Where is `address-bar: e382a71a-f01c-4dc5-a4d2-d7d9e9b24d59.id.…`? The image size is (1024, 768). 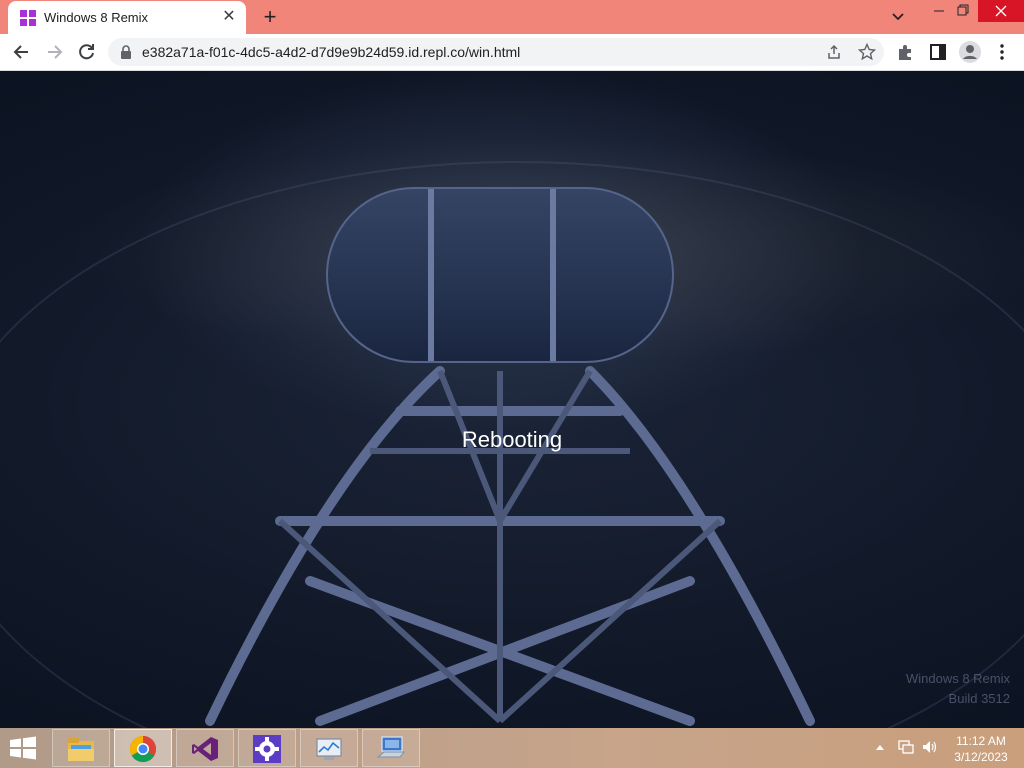
address-bar: e382a71a-f01c-4dc5-a4d2-d7d9e9b24d59.id.… is located at coordinates (496, 52).